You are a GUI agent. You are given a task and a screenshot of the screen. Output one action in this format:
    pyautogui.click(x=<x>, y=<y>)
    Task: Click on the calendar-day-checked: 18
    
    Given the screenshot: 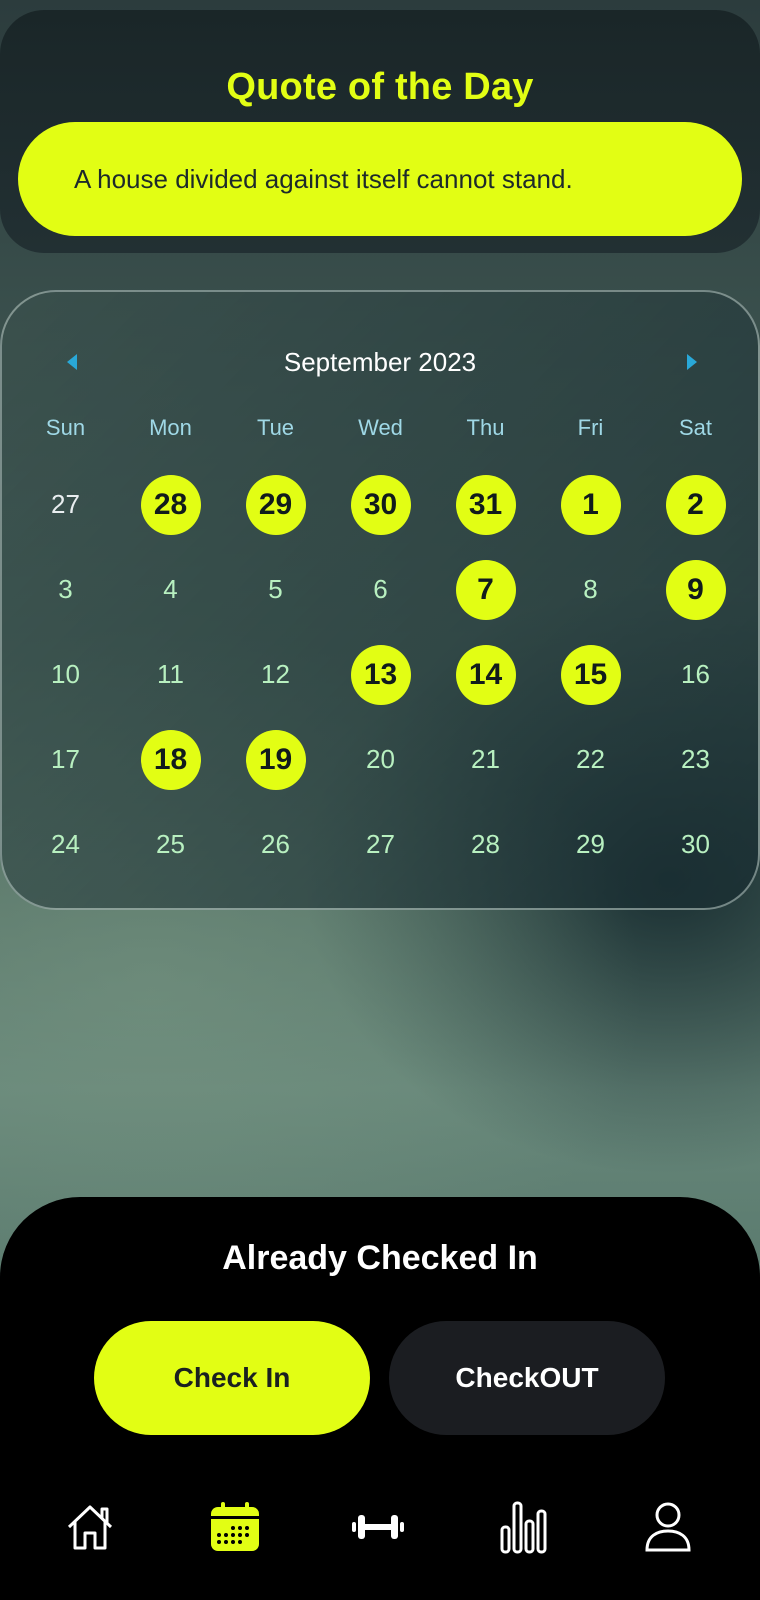 What is the action you would take?
    pyautogui.click(x=170, y=759)
    